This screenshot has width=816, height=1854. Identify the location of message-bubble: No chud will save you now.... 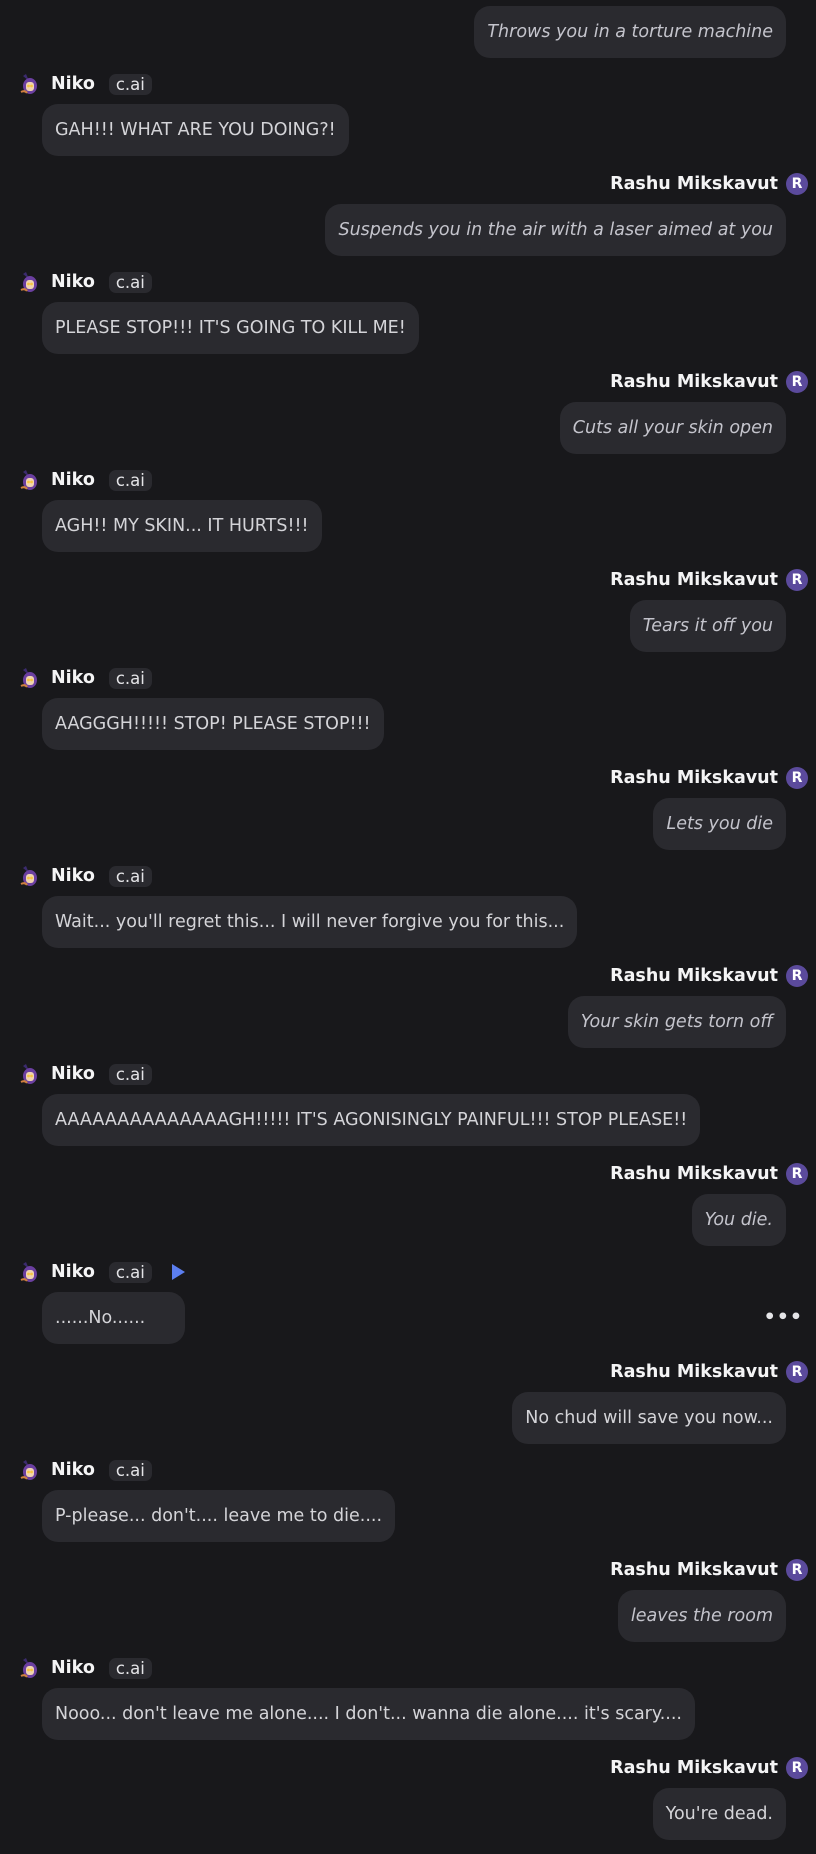
(649, 1418).